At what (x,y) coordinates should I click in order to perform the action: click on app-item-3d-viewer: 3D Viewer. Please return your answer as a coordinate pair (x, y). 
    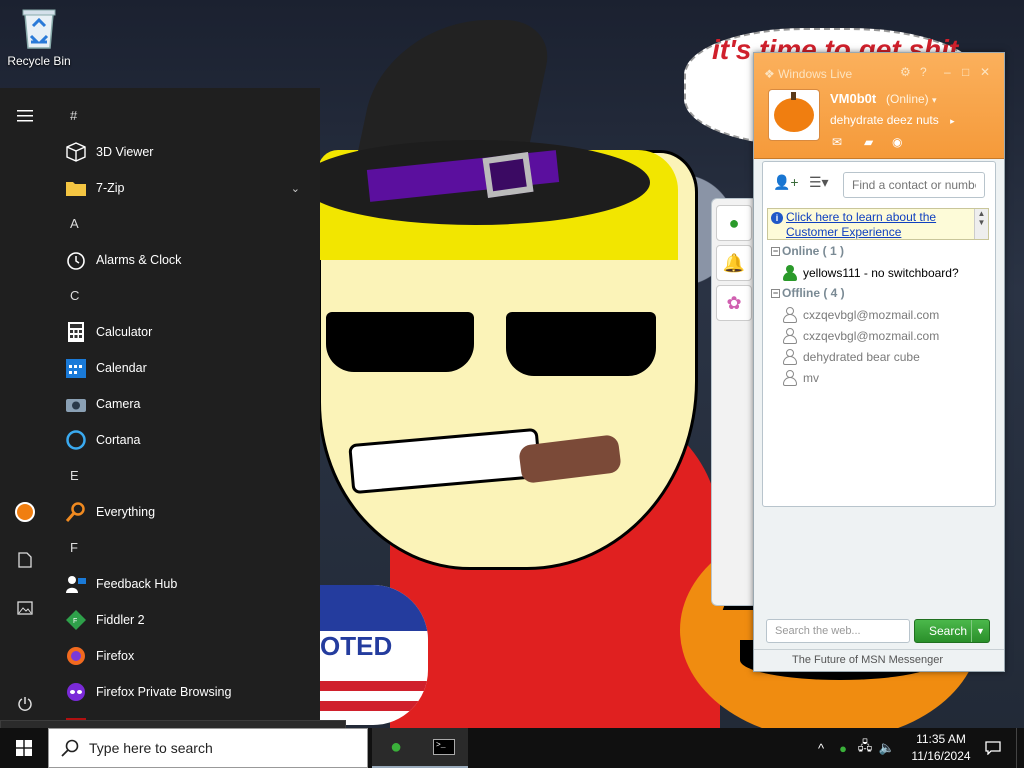
    Looking at the image, I should click on (185, 152).